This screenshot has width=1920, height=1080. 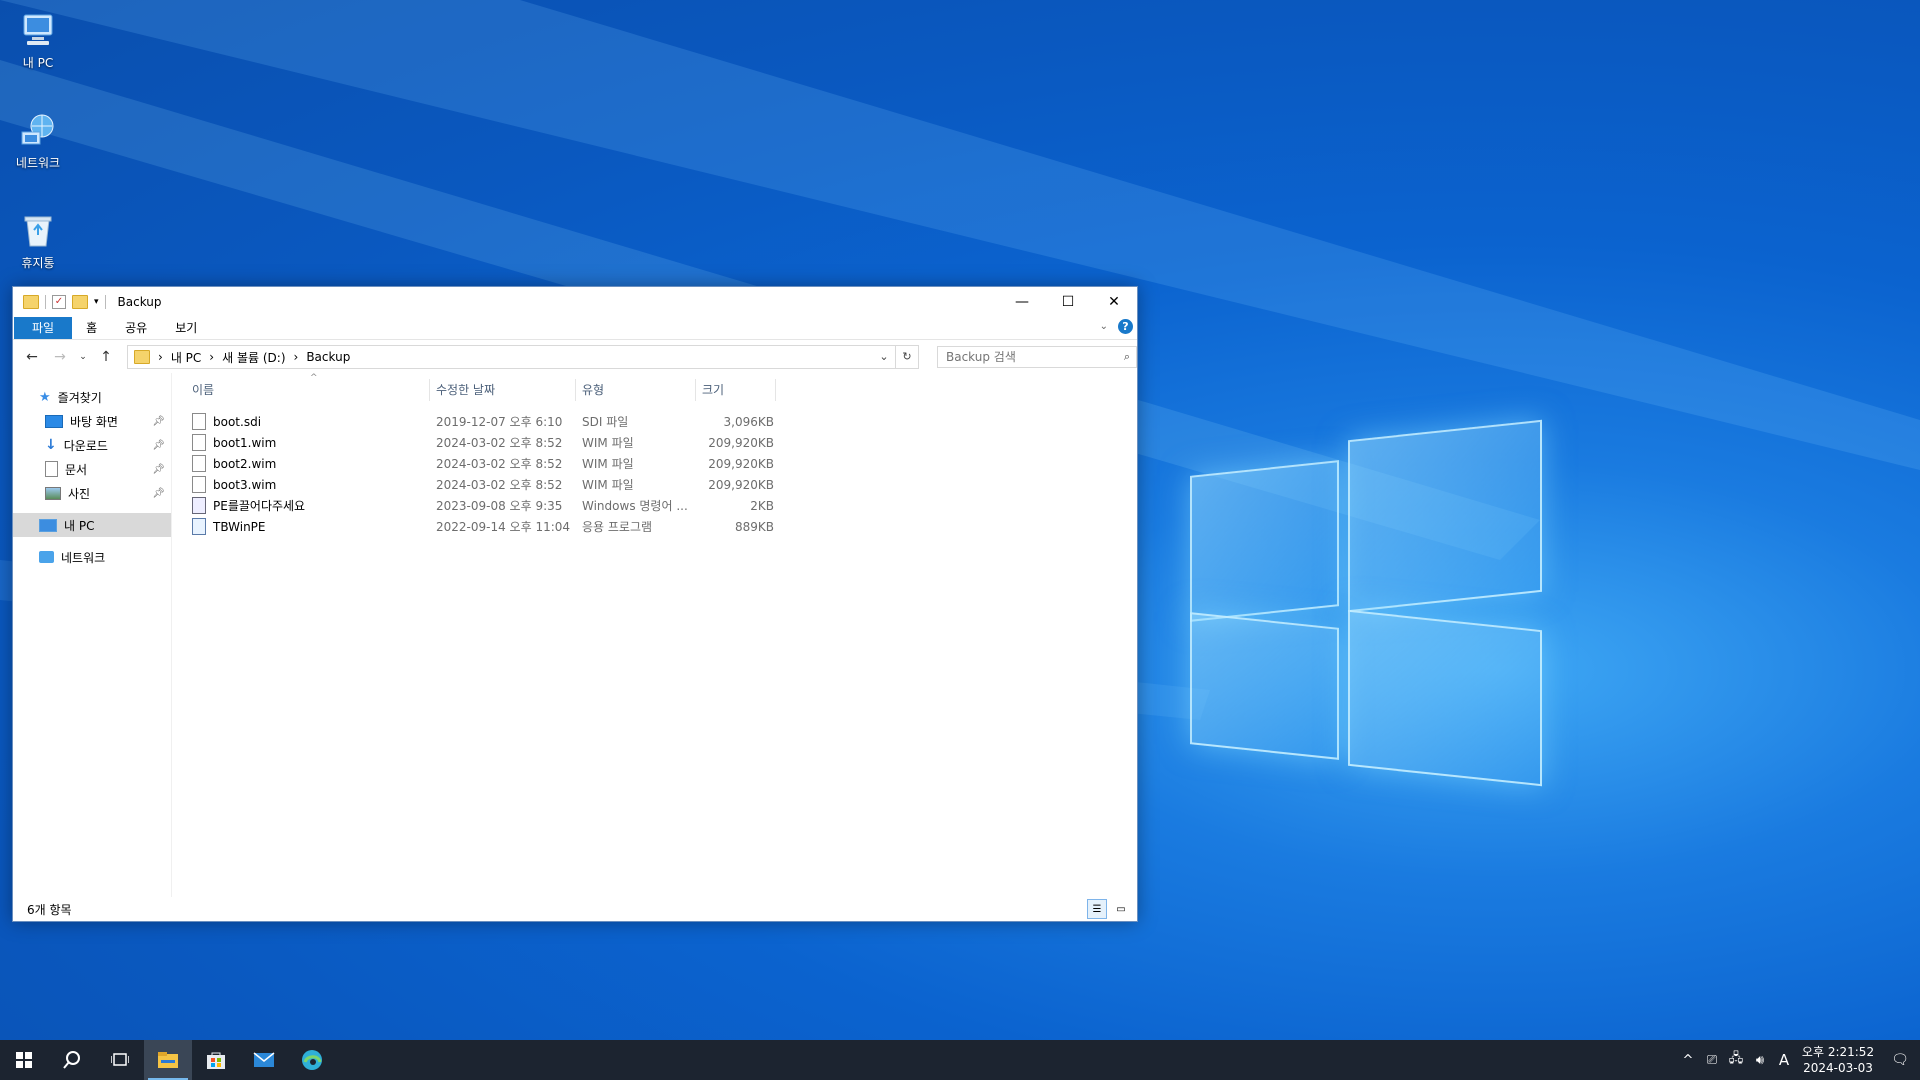 What do you see at coordinates (617, 527) in the screenshot?
I see `file-type: 응용 프로그램` at bounding box center [617, 527].